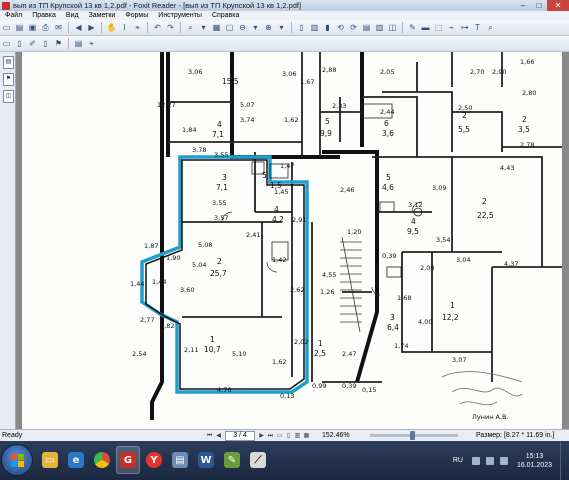 The width and height of the screenshot is (569, 480). I want to click on dropdown-icon: ▾, so click(203, 27).